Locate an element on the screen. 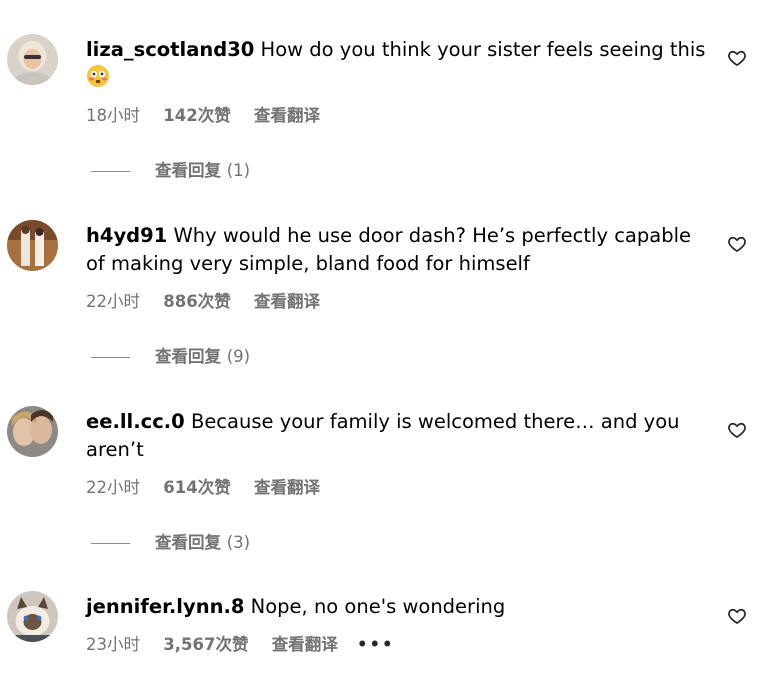 The image size is (758, 674). comment-time: 18小时 is located at coordinates (113, 115).